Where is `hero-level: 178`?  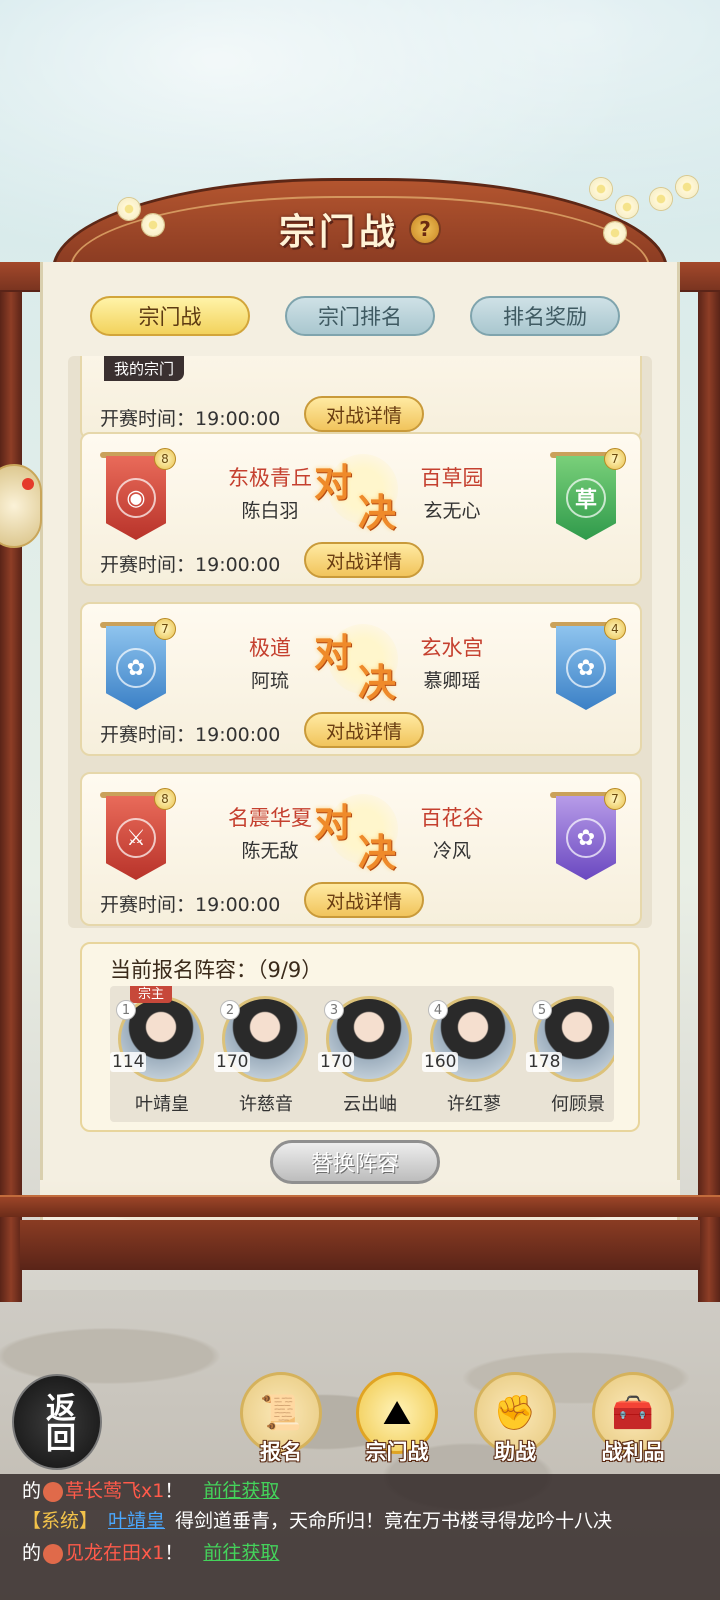
hero-level: 178 is located at coordinates (544, 1062).